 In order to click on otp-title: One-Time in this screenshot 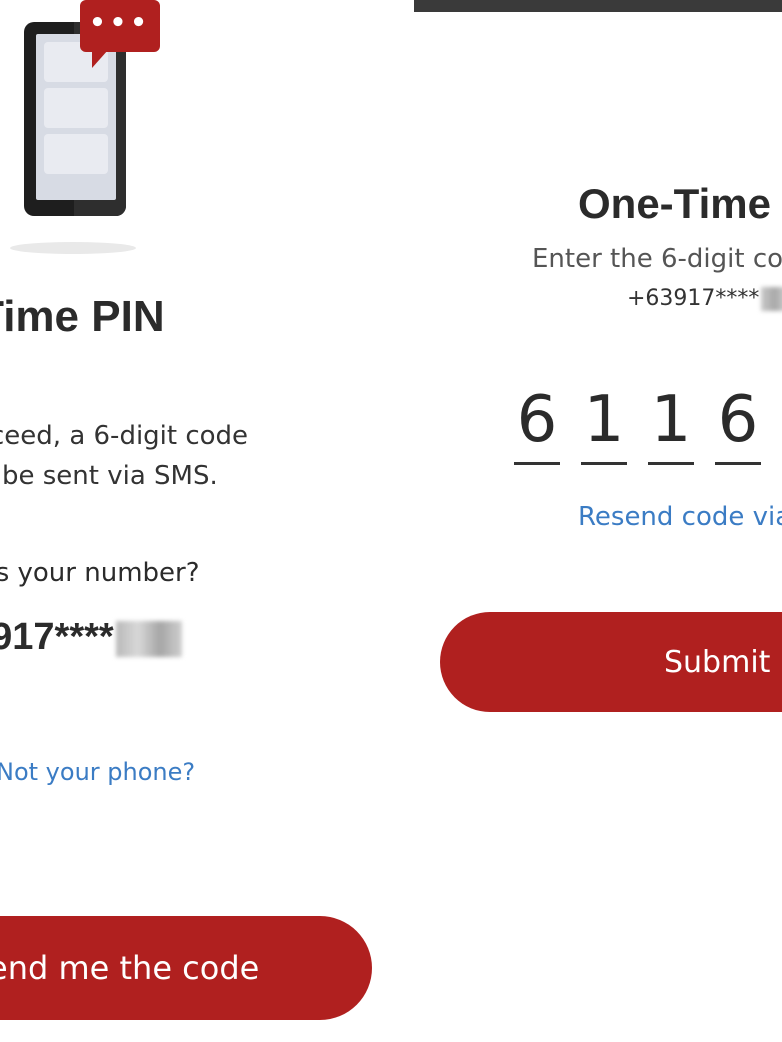, I will do `click(674, 203)`.